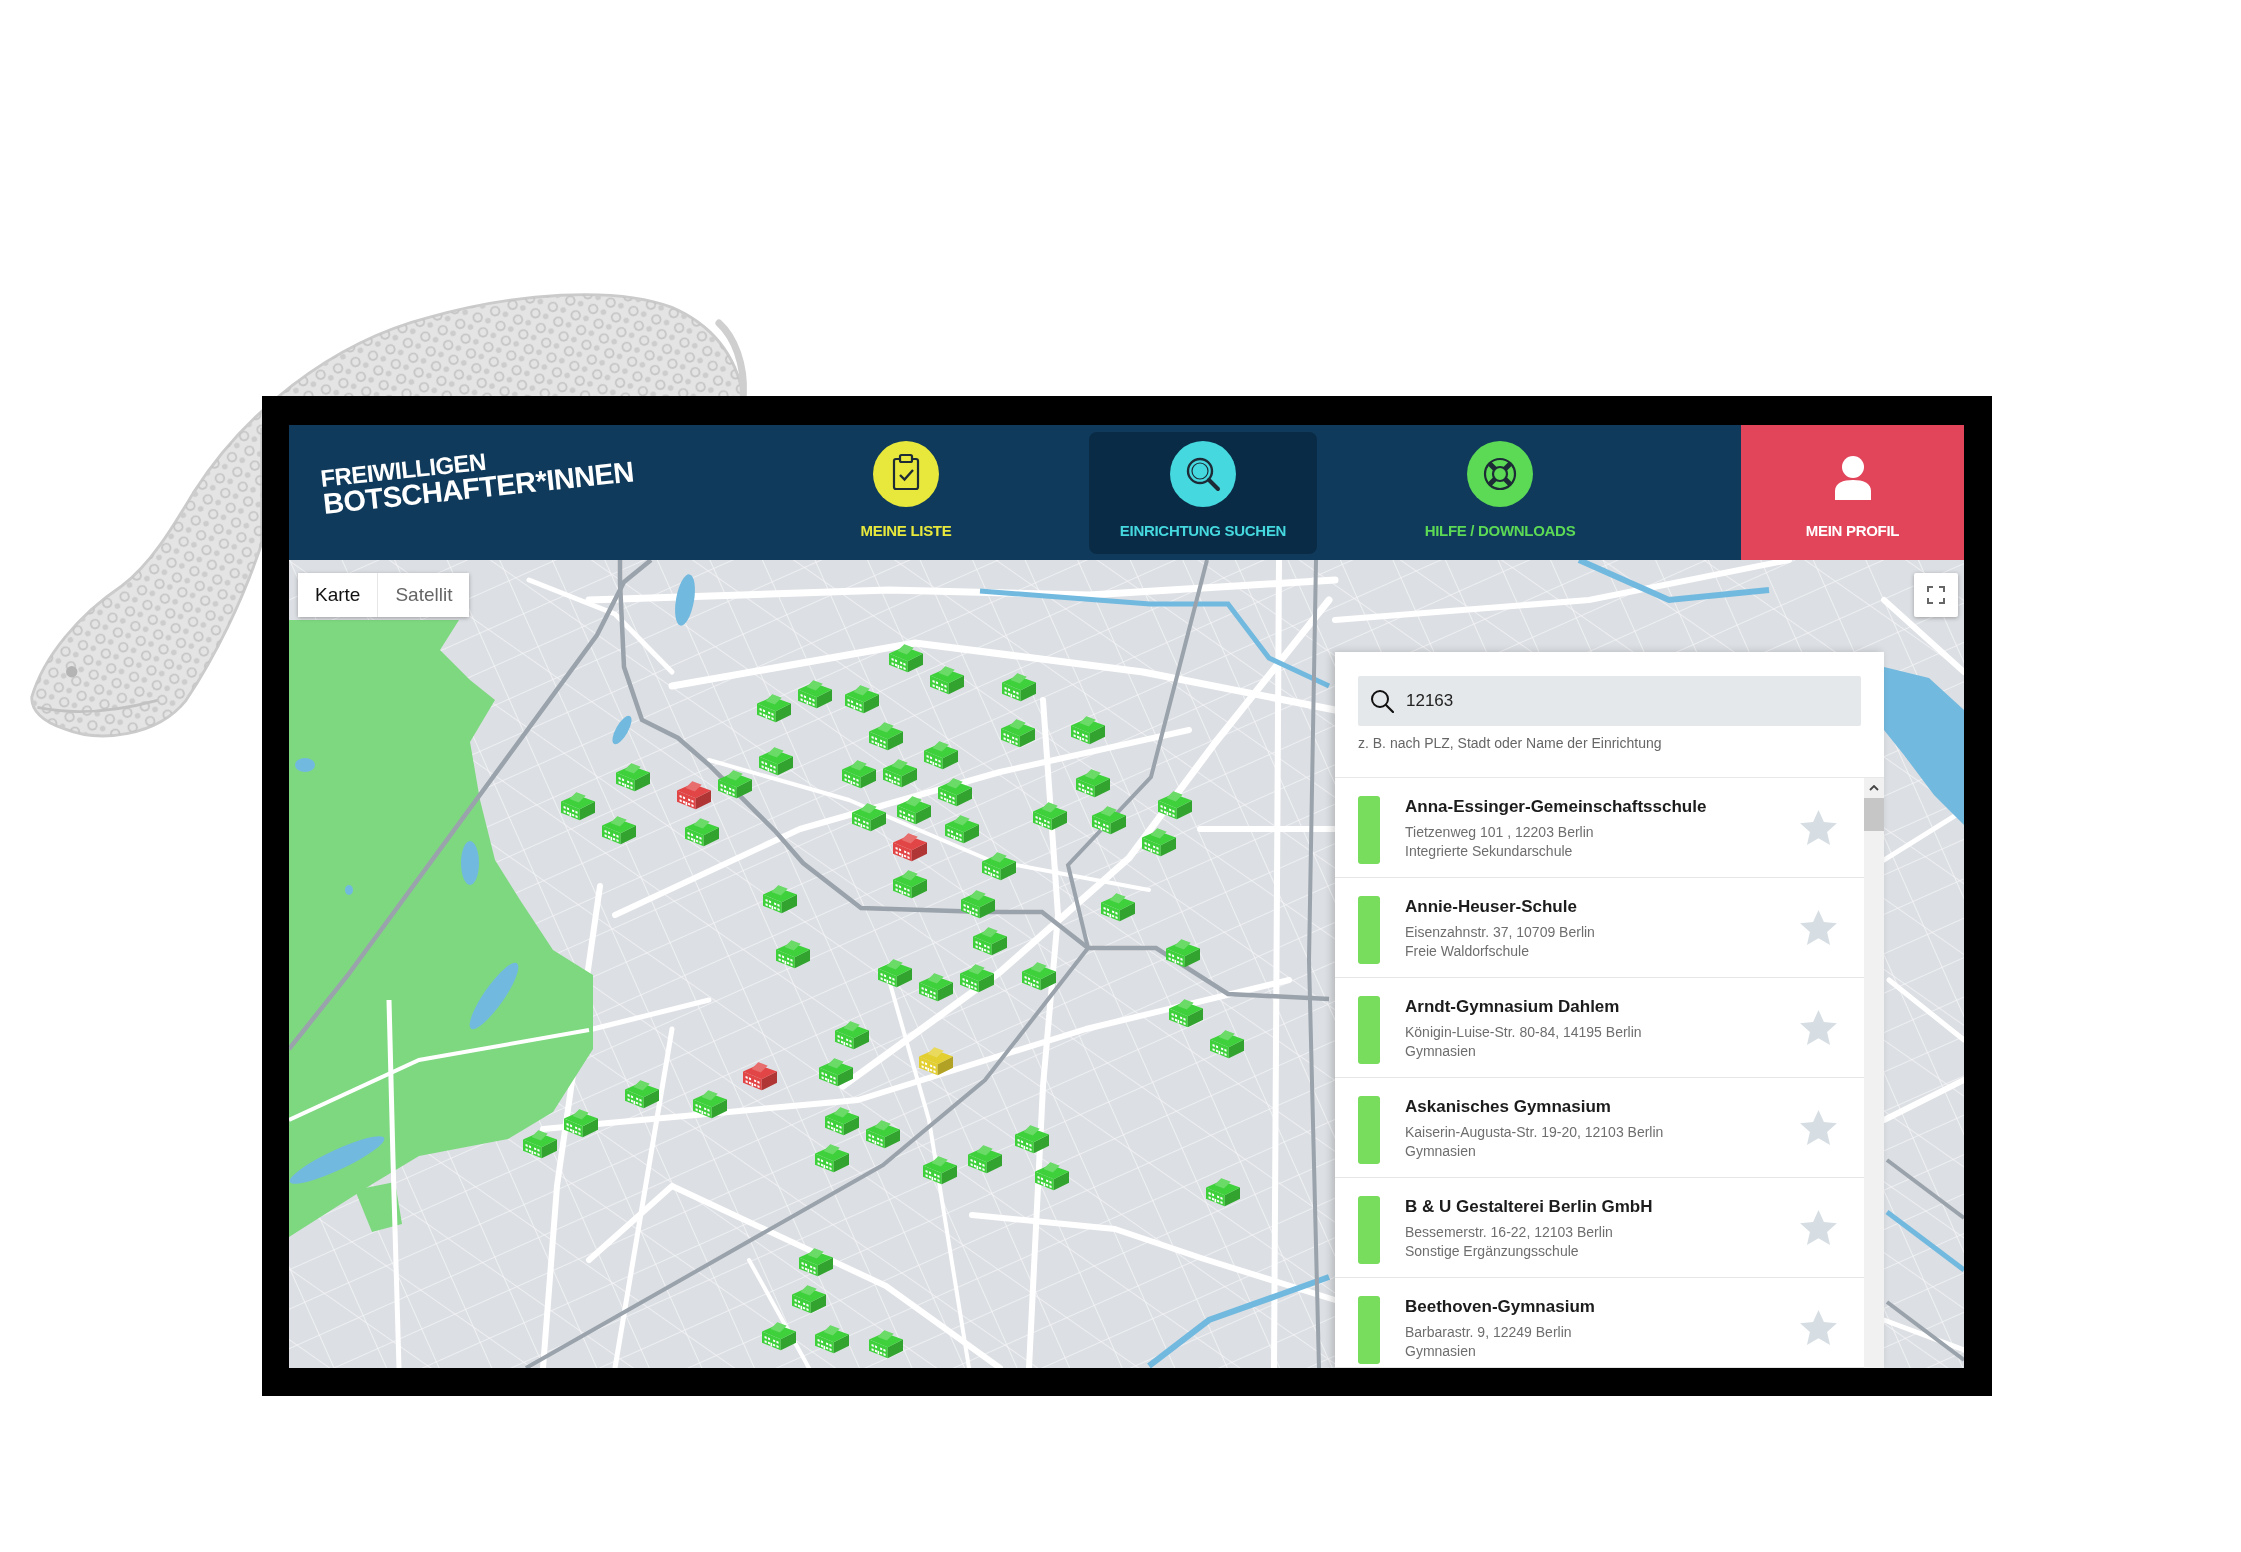 The height and width of the screenshot is (1552, 2241). I want to click on school-address: Barbarastr. 9, 12249 Berlin, so click(1489, 1332).